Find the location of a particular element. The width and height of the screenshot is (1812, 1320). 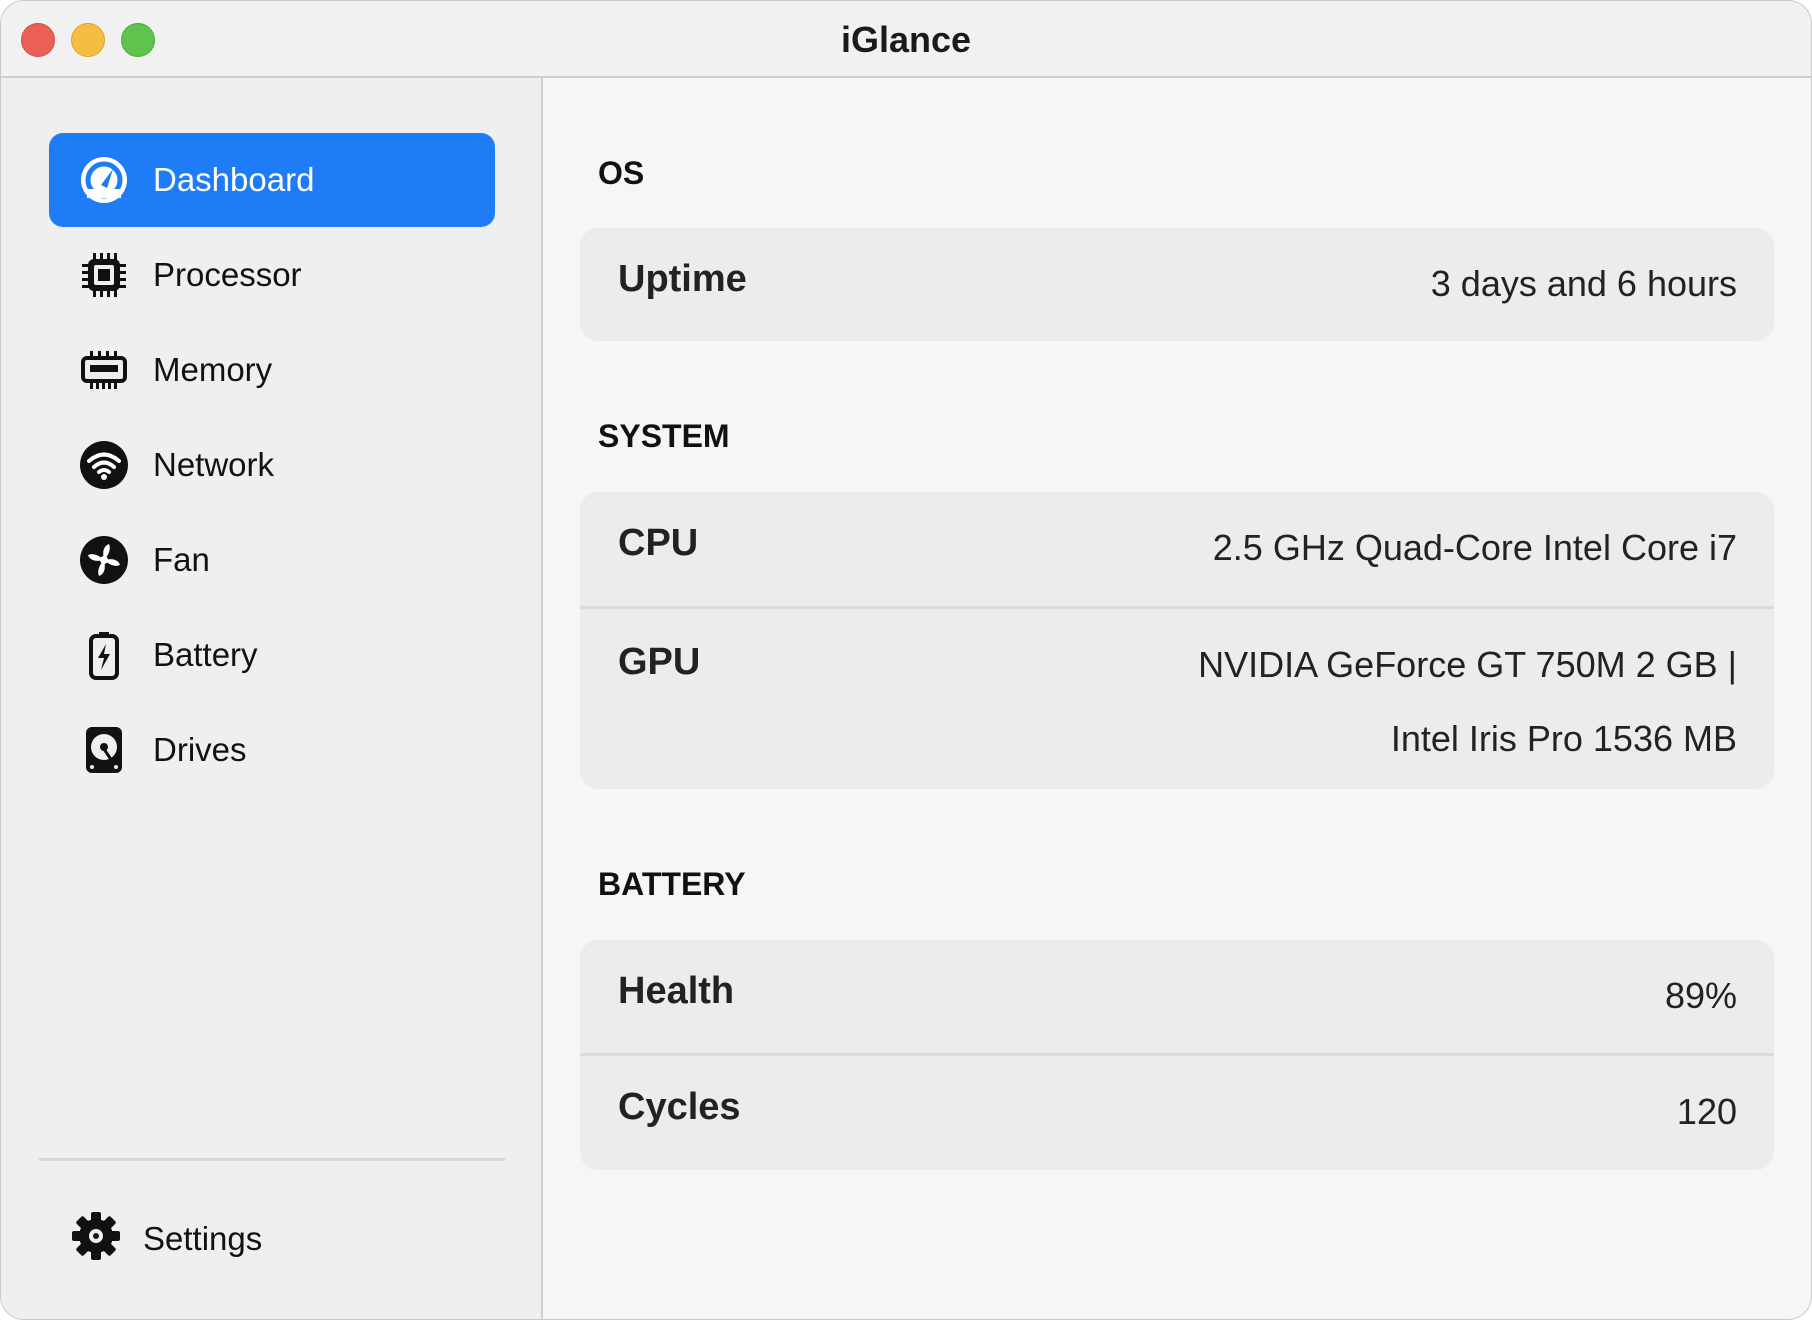

sidebar-item-label: Processor is located at coordinates (227, 274).